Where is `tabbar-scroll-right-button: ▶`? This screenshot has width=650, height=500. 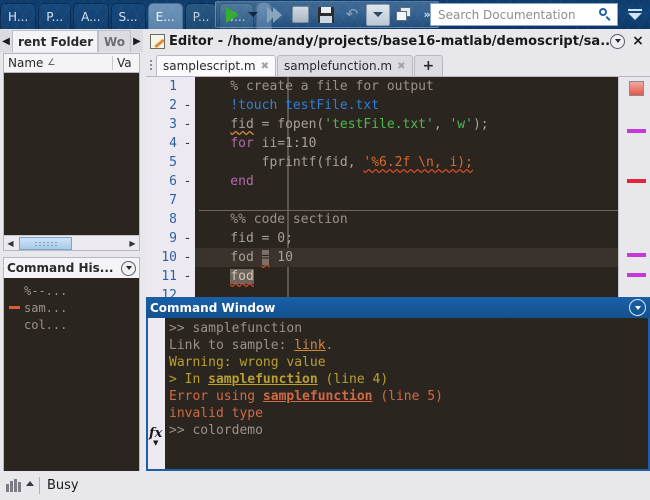
tabbar-scroll-right-button: ▶ is located at coordinates (137, 41).